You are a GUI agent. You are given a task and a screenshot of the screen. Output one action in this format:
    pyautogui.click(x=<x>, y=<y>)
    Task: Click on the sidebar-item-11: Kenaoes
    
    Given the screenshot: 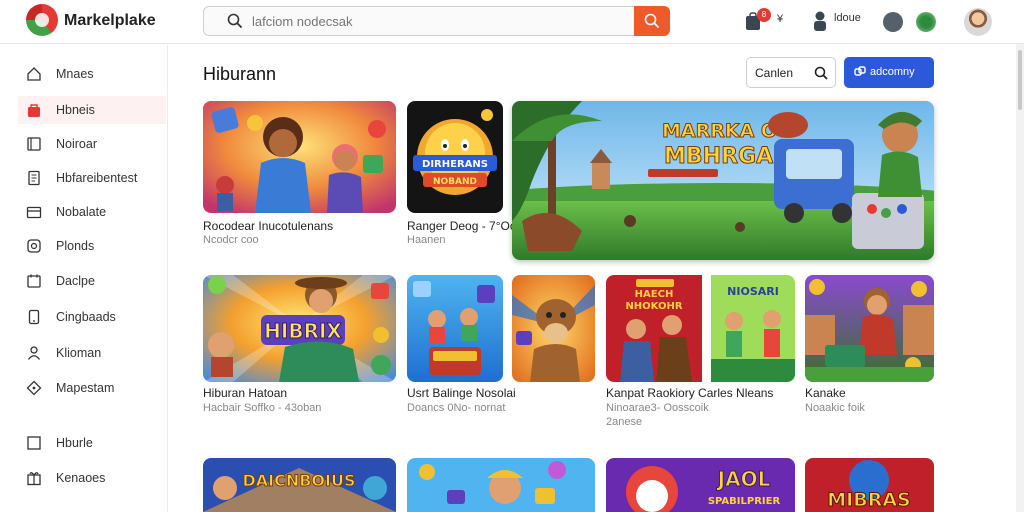 What is the action you would take?
    pyautogui.click(x=92, y=478)
    